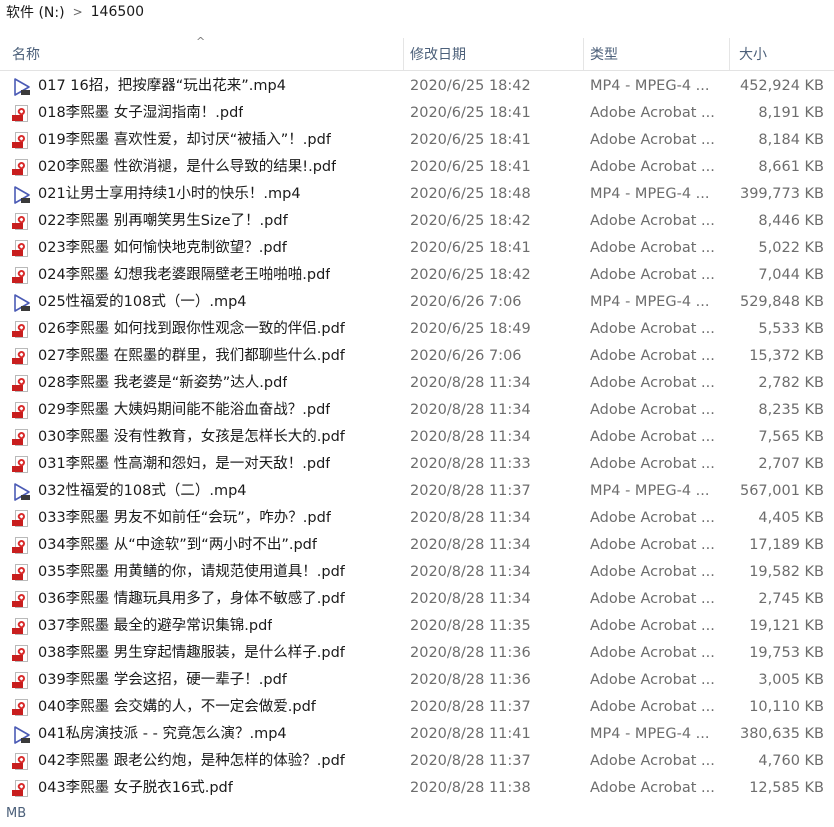 The height and width of the screenshot is (827, 834). What do you see at coordinates (208, 761) in the screenshot?
I see `file-name-cell: 042李熙墨 跟老公约炮，是种怎样的体验？.pdf` at bounding box center [208, 761].